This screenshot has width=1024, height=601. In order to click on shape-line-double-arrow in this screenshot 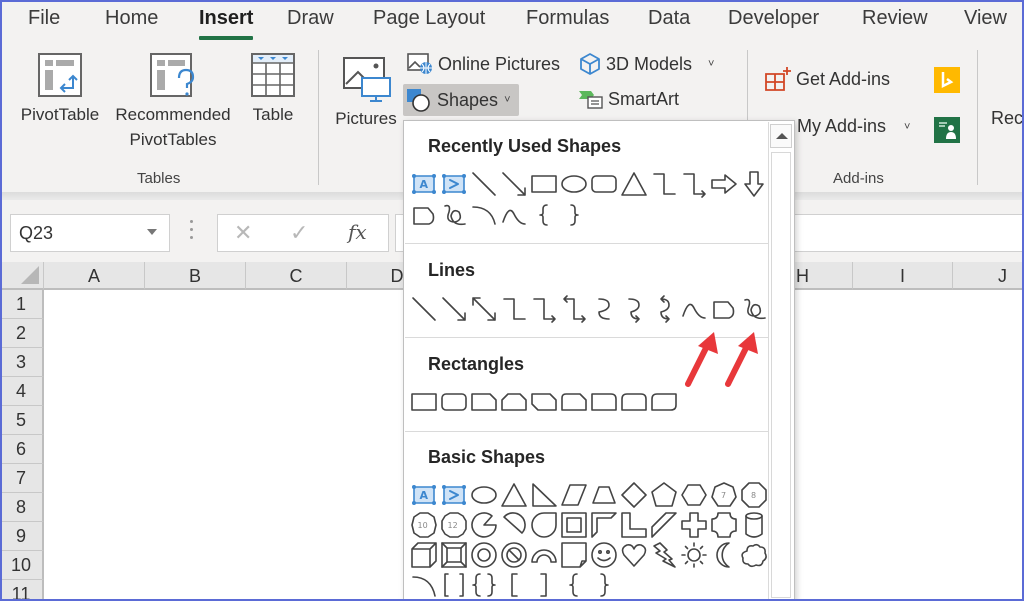, I will do `click(484, 309)`.